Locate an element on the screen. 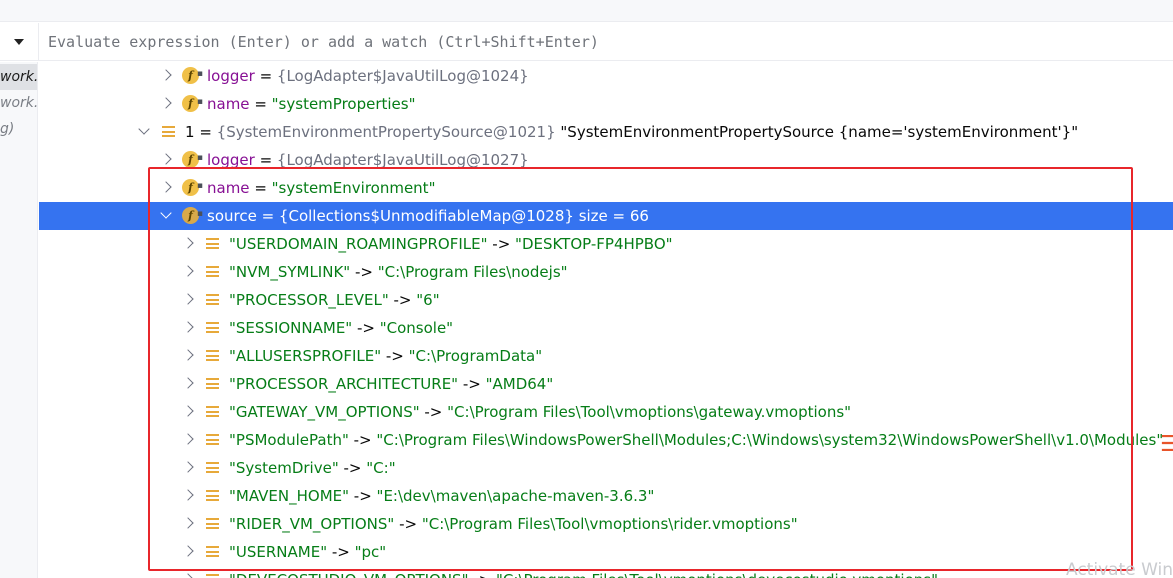 The width and height of the screenshot is (1173, 578). row-text: logger = {LogAdapter$JavaUtilLog@1027} is located at coordinates (368, 160).